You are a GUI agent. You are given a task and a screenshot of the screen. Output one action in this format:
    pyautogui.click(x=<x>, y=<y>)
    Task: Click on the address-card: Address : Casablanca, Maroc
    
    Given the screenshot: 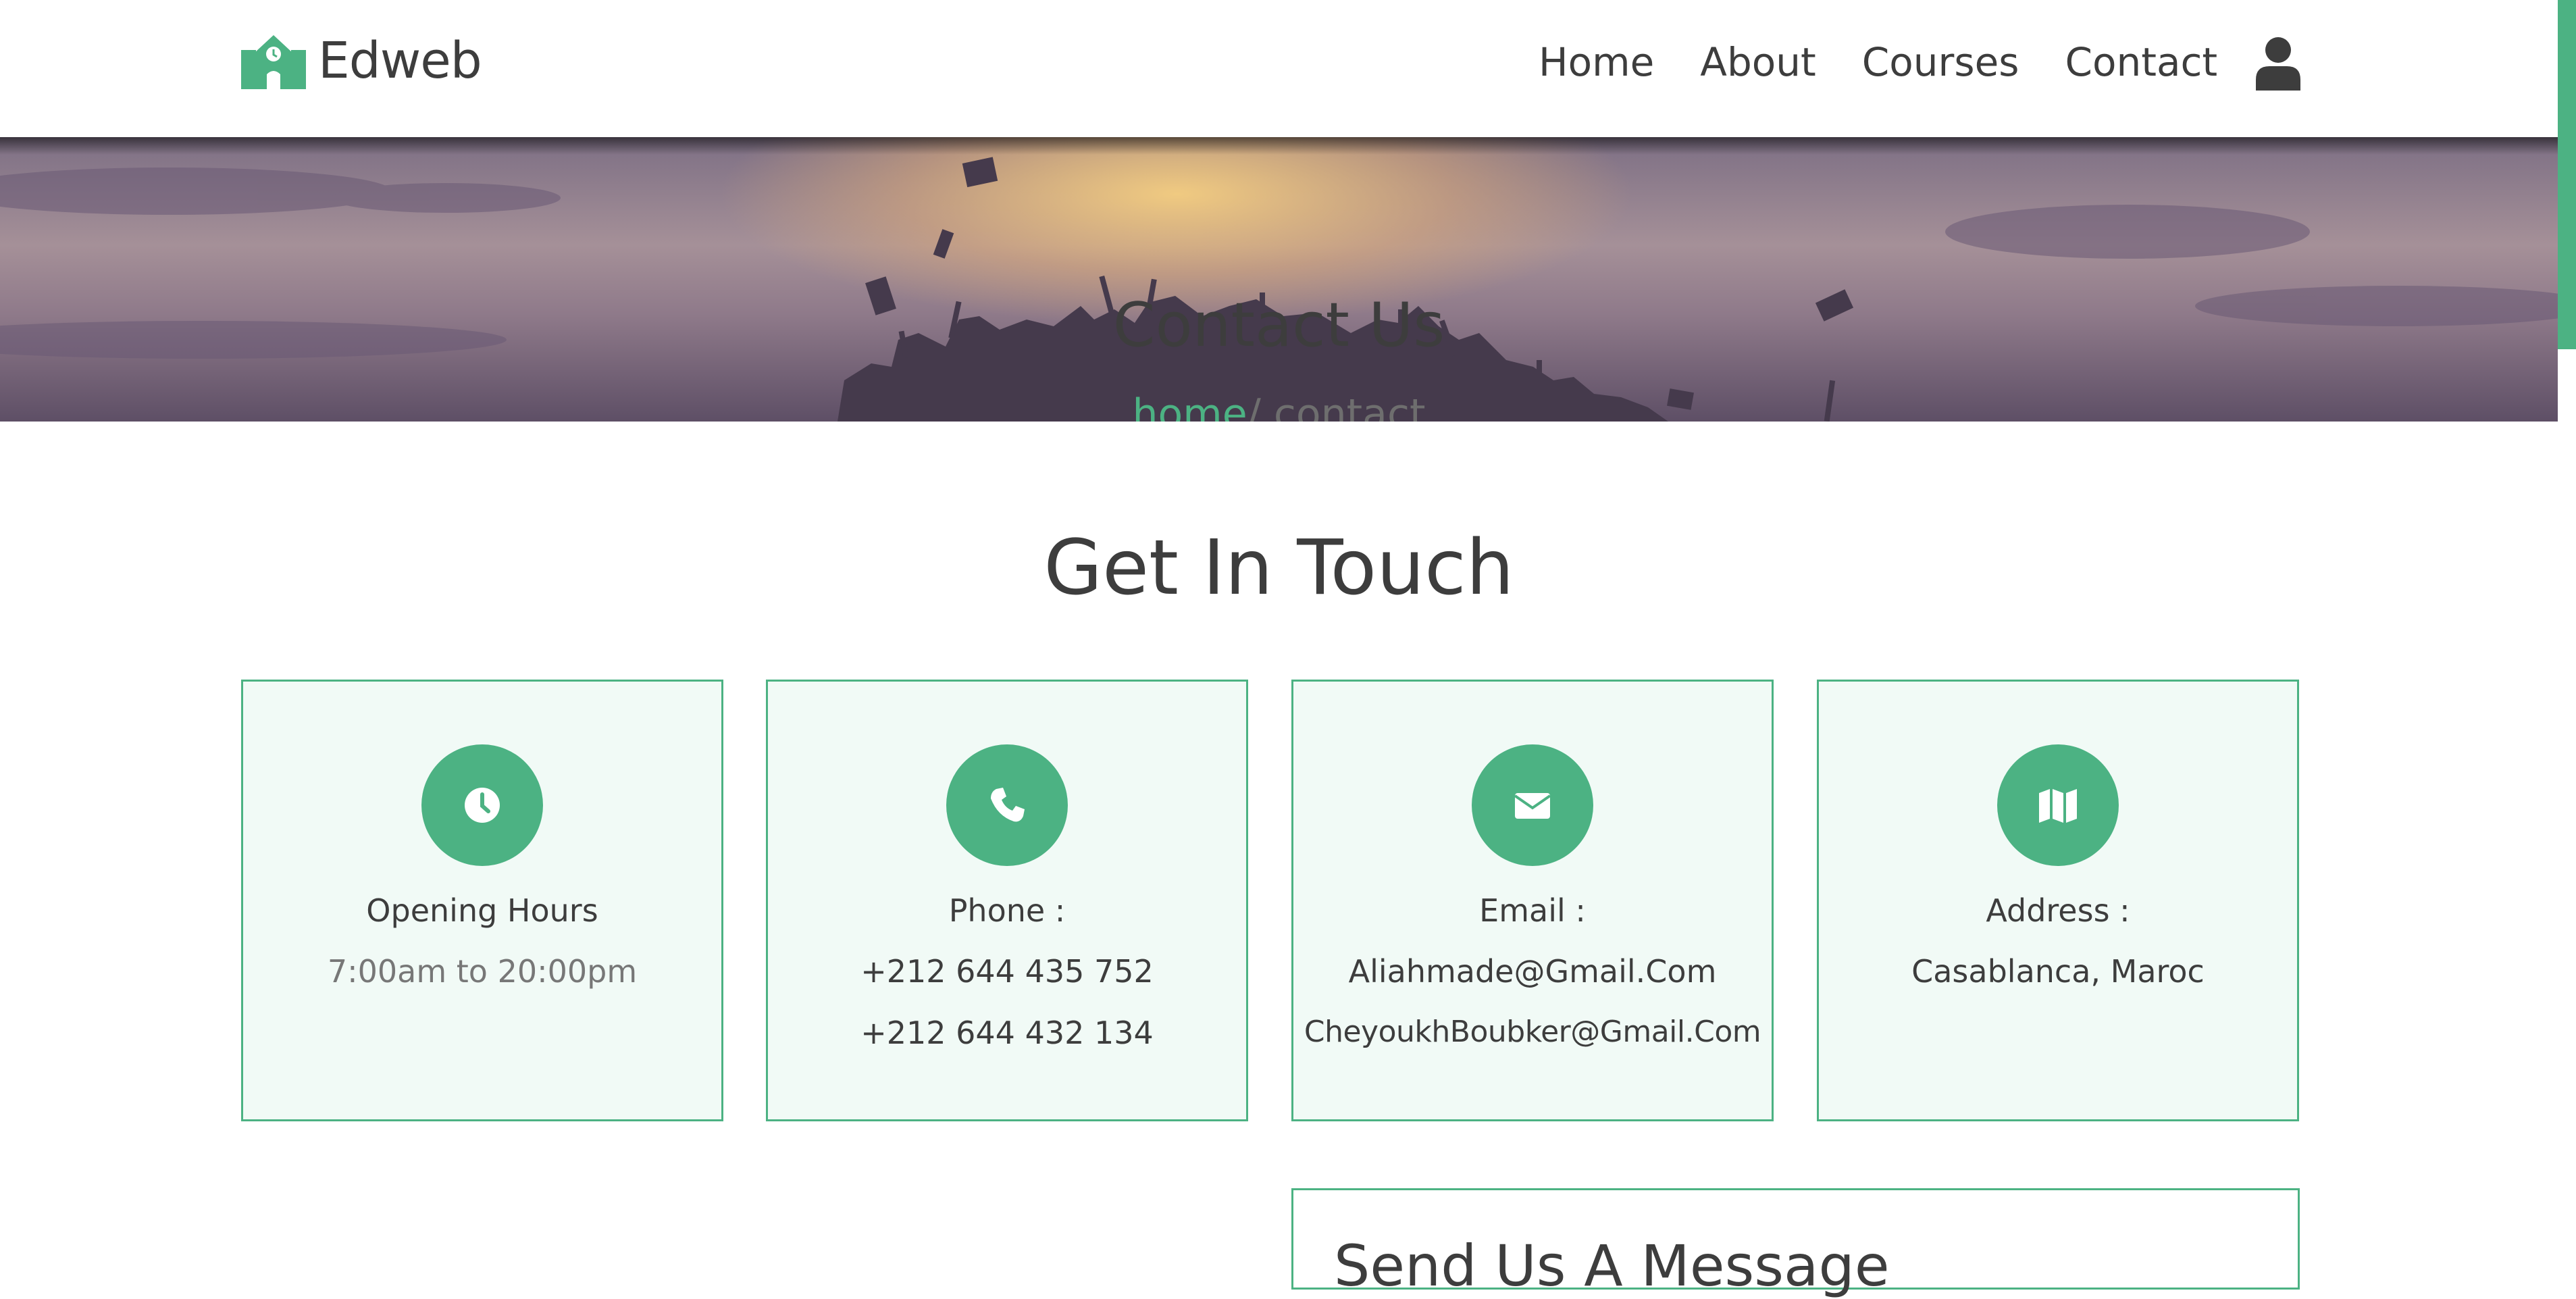 What is the action you would take?
    pyautogui.click(x=2058, y=901)
    